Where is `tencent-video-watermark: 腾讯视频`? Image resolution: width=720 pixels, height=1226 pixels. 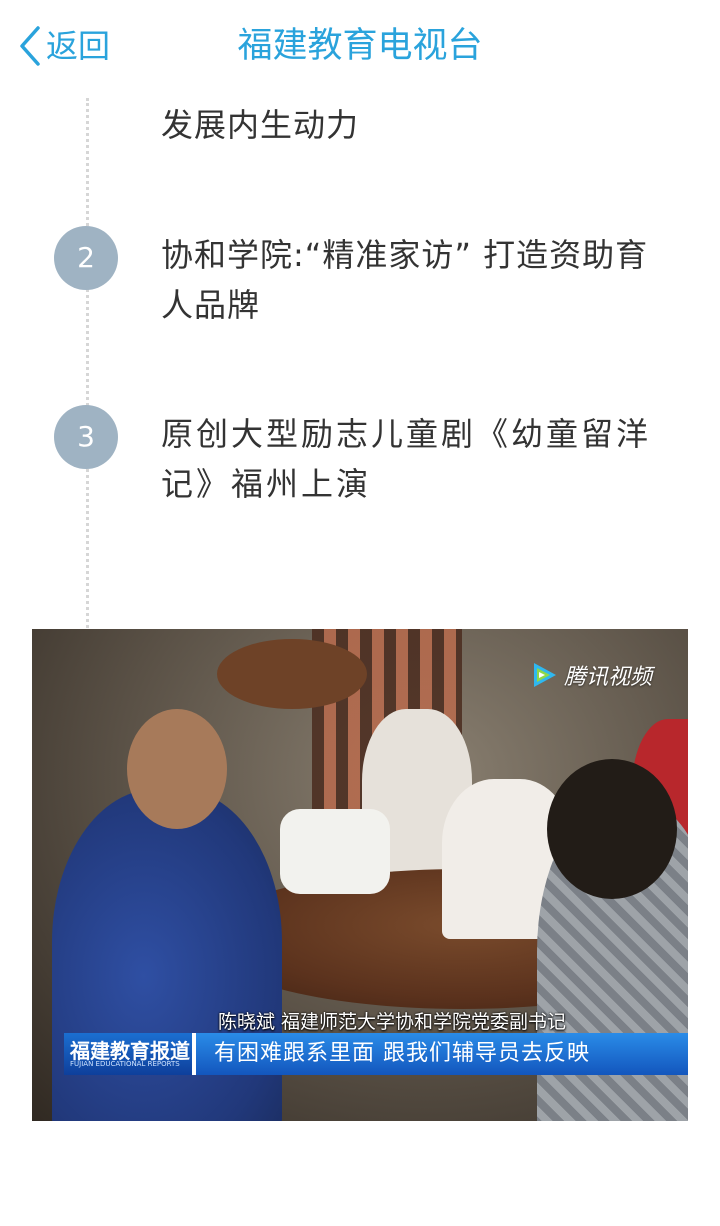 tencent-video-watermark: 腾讯视频 is located at coordinates (590, 675).